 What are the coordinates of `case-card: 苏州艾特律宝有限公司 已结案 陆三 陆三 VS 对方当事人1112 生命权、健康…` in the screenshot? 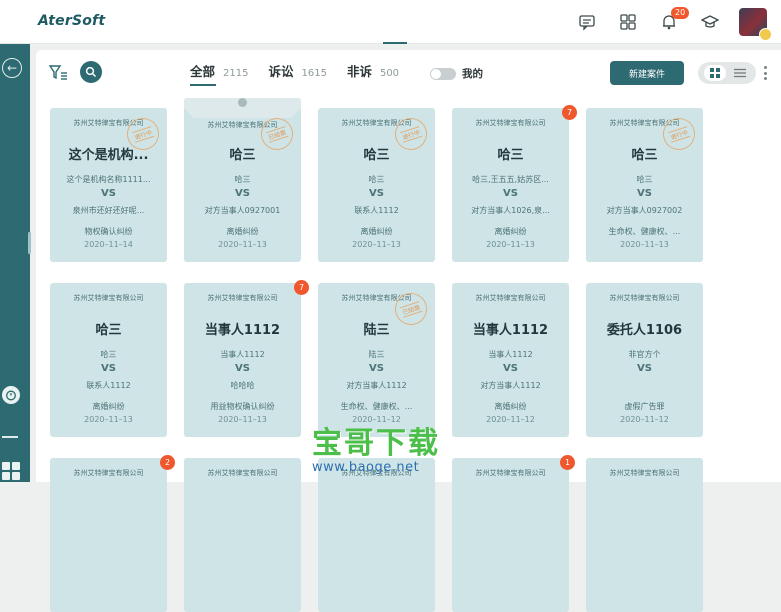 It's located at (376, 360).